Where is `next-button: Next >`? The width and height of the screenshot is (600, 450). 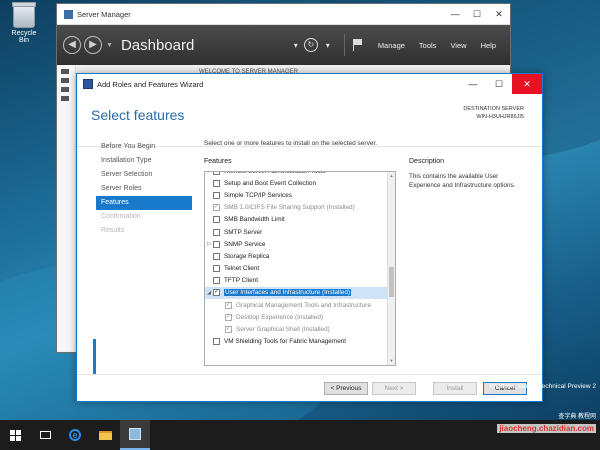 next-button: Next > is located at coordinates (394, 388).